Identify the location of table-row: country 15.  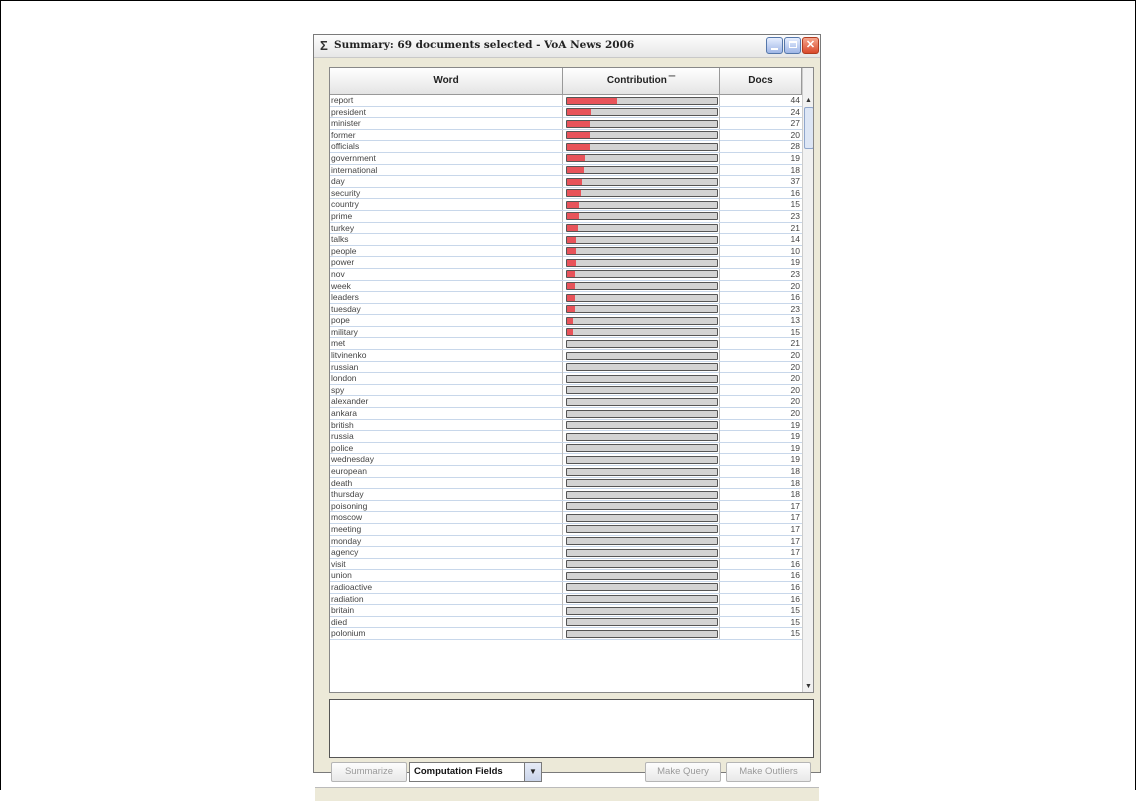
(566, 205).